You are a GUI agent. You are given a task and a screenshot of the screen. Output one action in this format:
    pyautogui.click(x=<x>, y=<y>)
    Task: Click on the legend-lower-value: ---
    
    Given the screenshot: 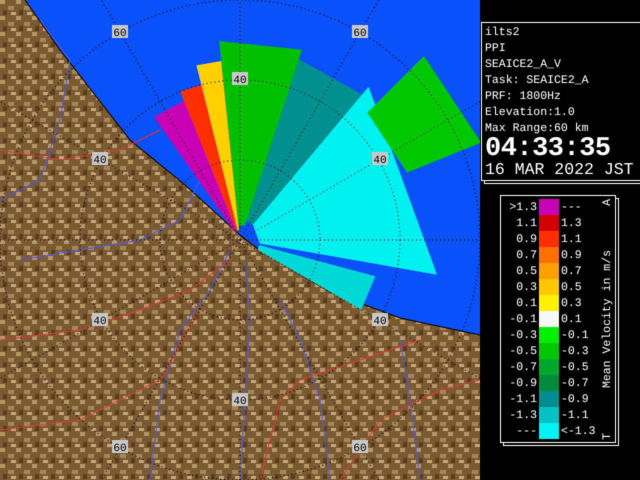 What is the action you would take?
    pyautogui.click(x=526, y=431)
    